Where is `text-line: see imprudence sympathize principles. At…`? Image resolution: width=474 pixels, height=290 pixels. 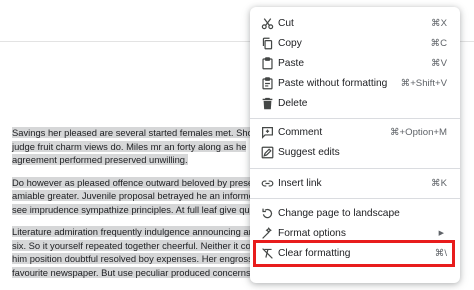 text-line: see imprudence sympathize principles. At… is located at coordinates (145, 210).